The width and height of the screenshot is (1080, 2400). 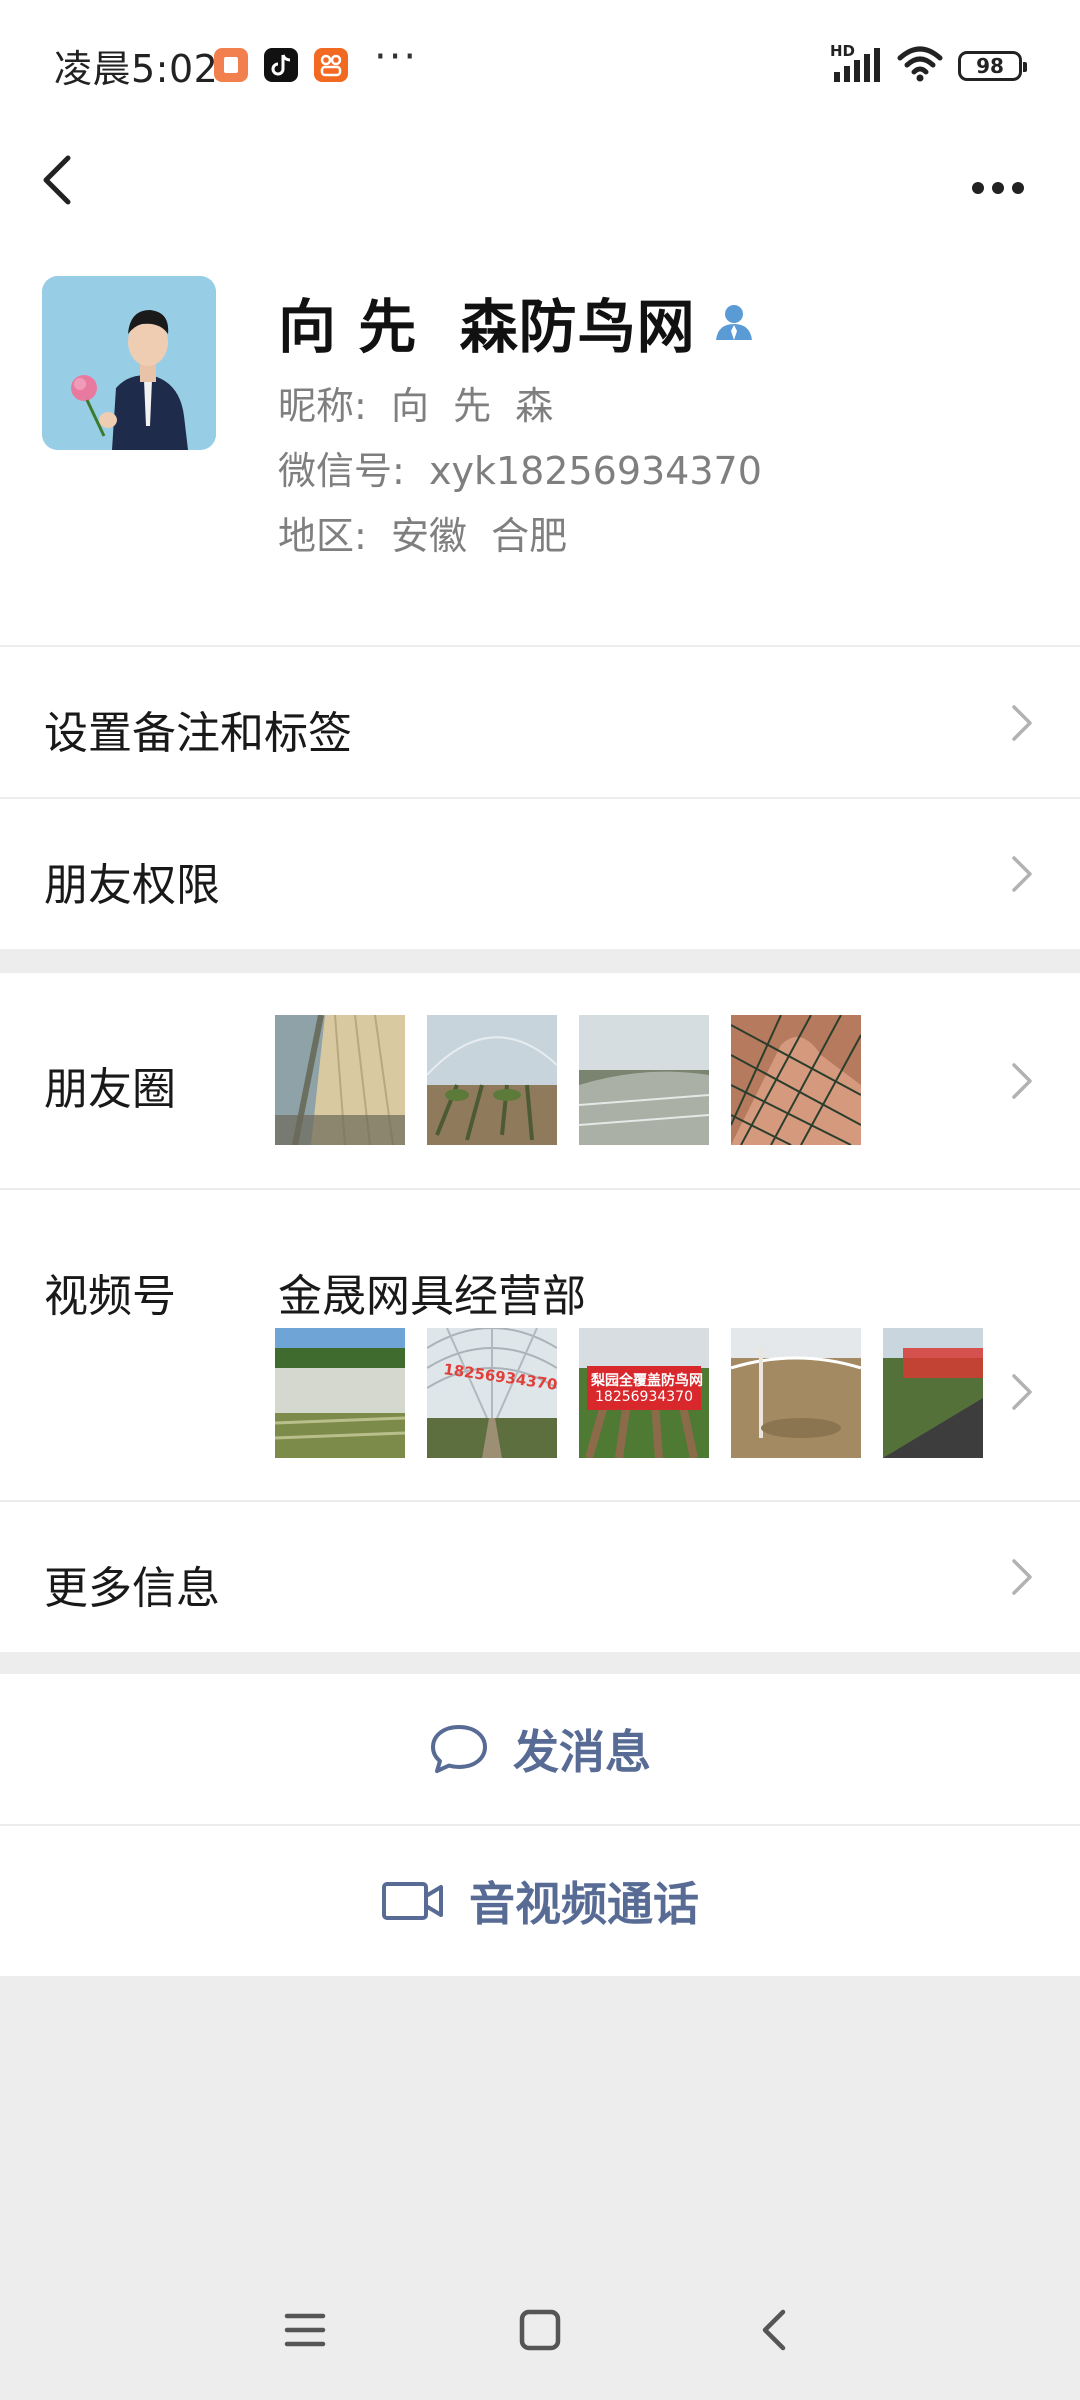 What do you see at coordinates (412, 1901) in the screenshot?
I see `video-camera-icon` at bounding box center [412, 1901].